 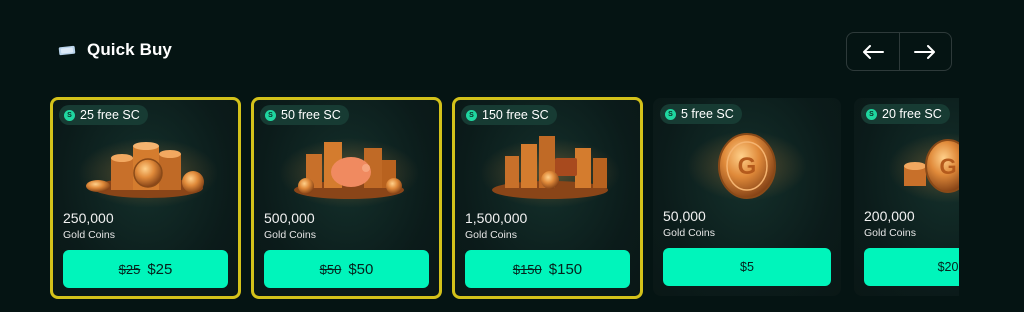 I want to click on bonus-badge: S 150 free SC, so click(x=509, y=115).